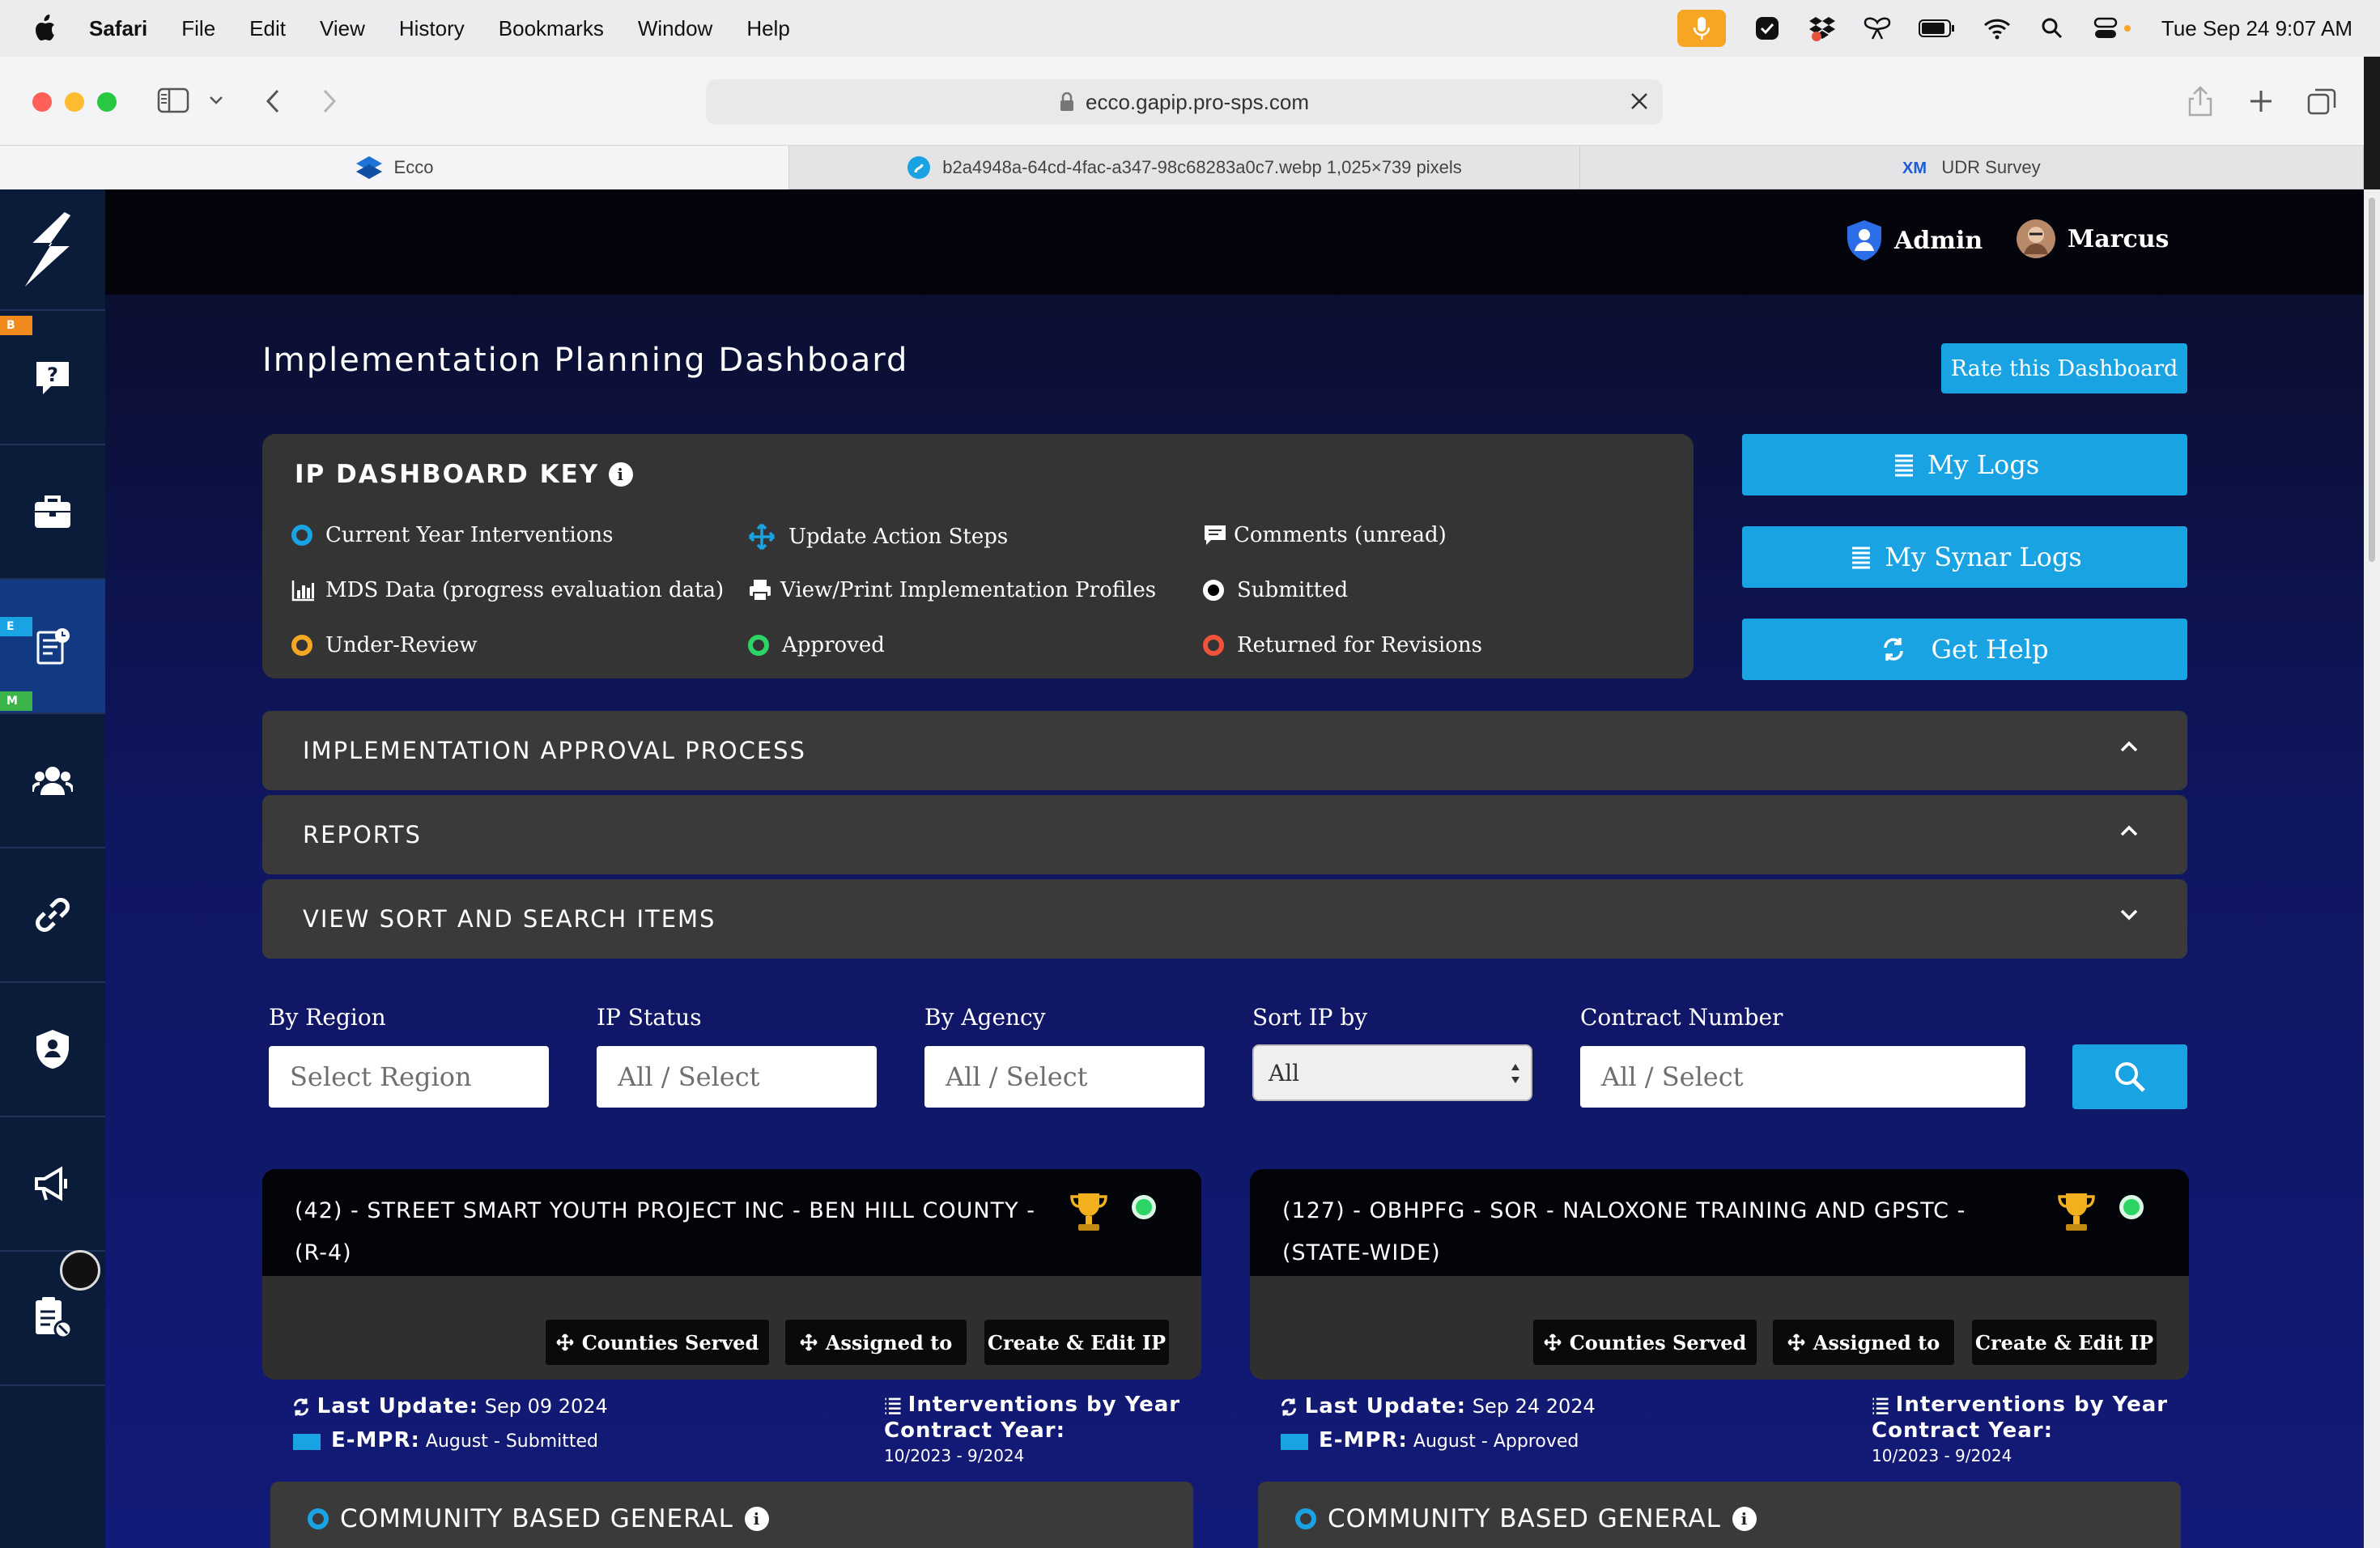  What do you see at coordinates (53, 781) in the screenshot?
I see `sidebar-item-users` at bounding box center [53, 781].